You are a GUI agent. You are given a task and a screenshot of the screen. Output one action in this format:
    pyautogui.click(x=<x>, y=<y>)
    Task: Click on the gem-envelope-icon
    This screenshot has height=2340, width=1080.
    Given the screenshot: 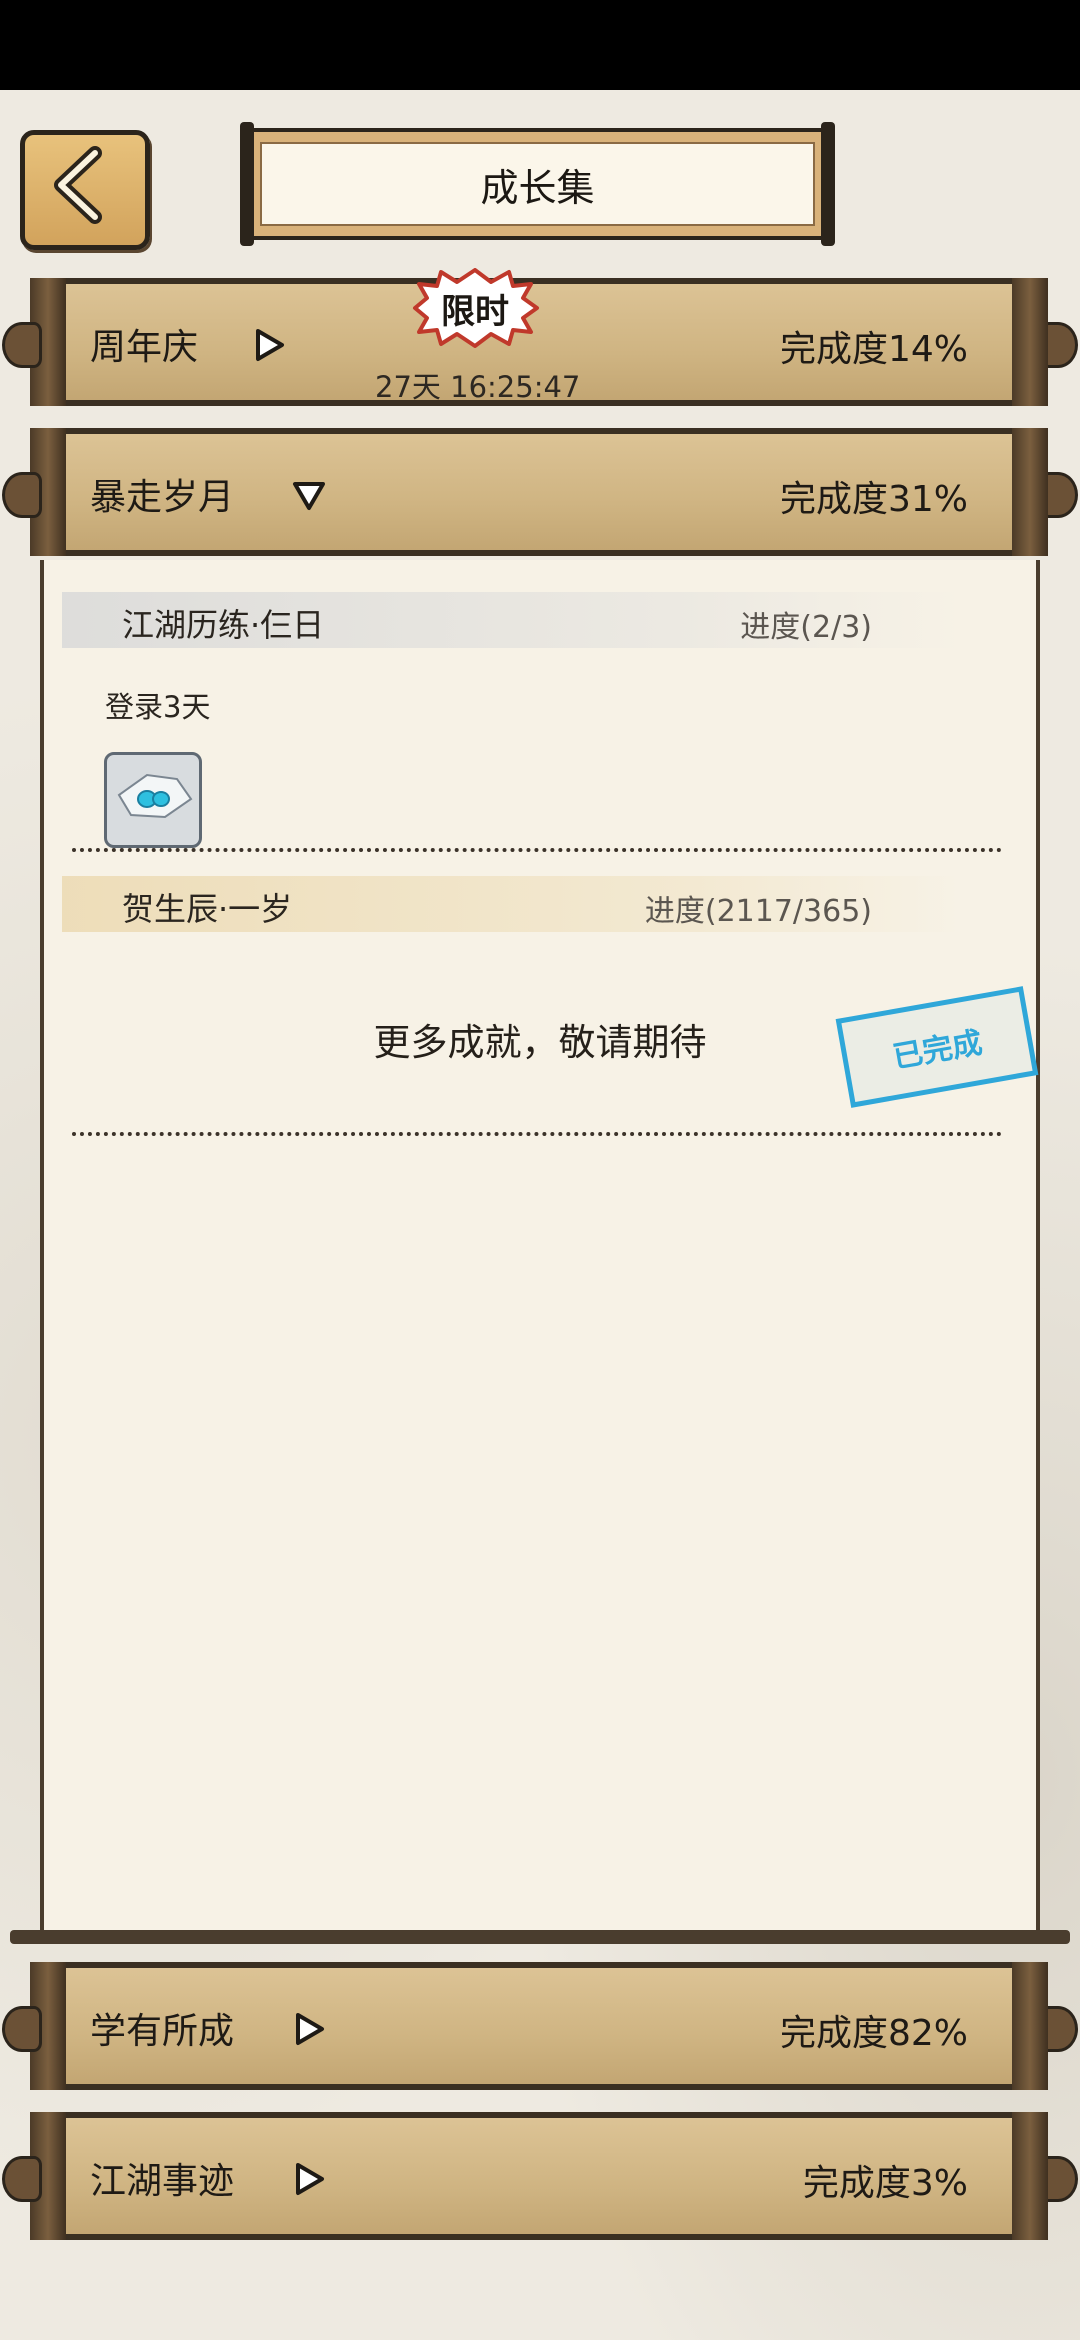 What is the action you would take?
    pyautogui.click(x=155, y=796)
    